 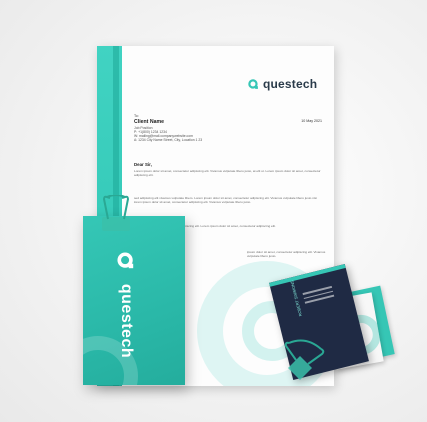 I want to click on folder-logo-text: questech, so click(x=126, y=321).